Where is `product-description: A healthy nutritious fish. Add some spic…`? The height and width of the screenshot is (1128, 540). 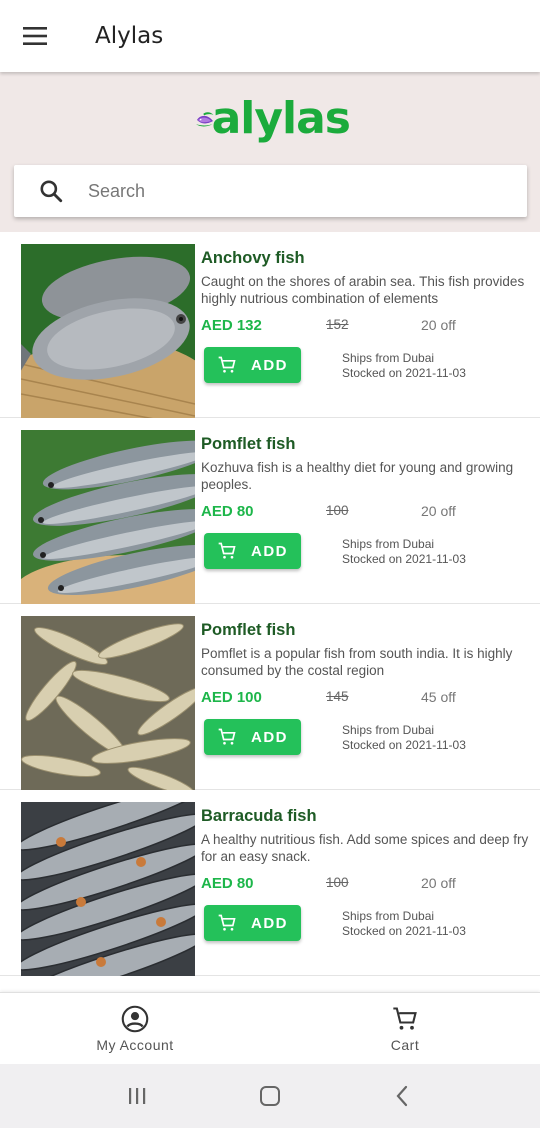
product-description: A healthy nutritious fish. Add some spic… is located at coordinates (365, 848).